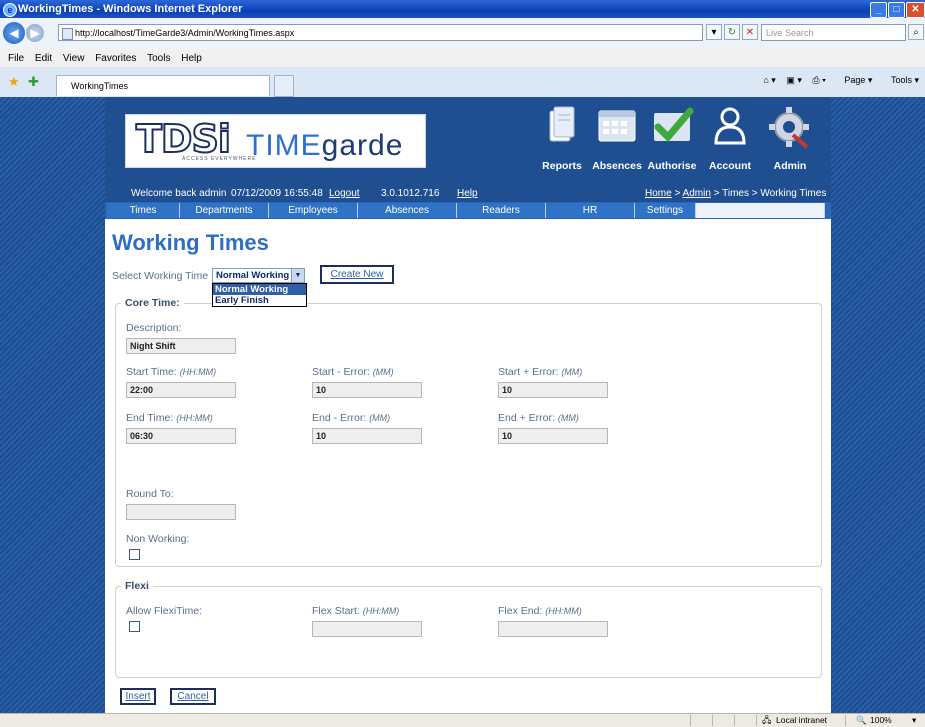  Describe the element at coordinates (313, 210) in the screenshot. I see `tab-employees: Employees` at that location.